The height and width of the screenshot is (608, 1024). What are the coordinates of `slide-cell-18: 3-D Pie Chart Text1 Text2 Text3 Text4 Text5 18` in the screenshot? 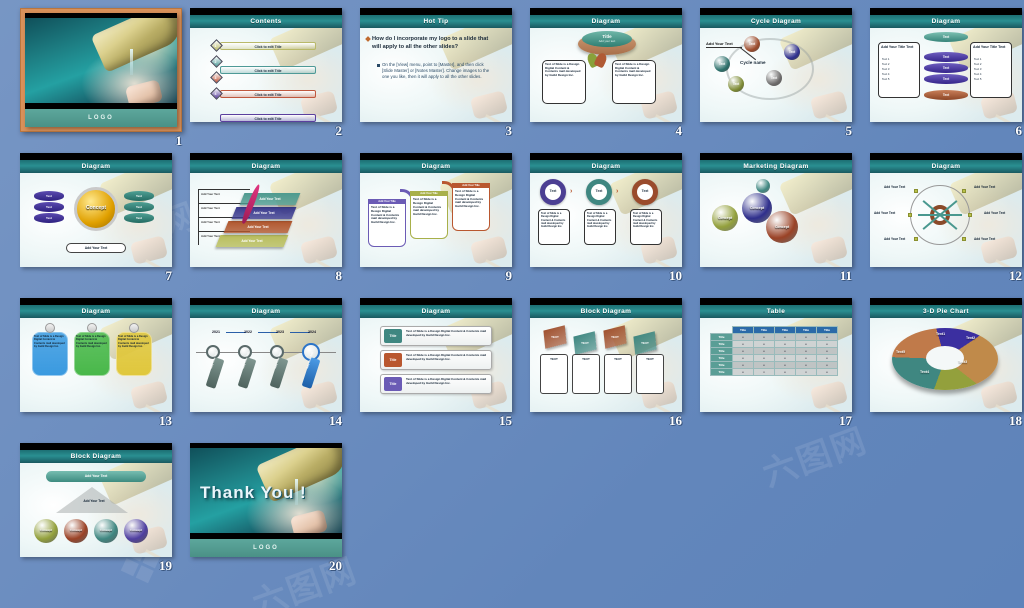 It's located at (947, 362).